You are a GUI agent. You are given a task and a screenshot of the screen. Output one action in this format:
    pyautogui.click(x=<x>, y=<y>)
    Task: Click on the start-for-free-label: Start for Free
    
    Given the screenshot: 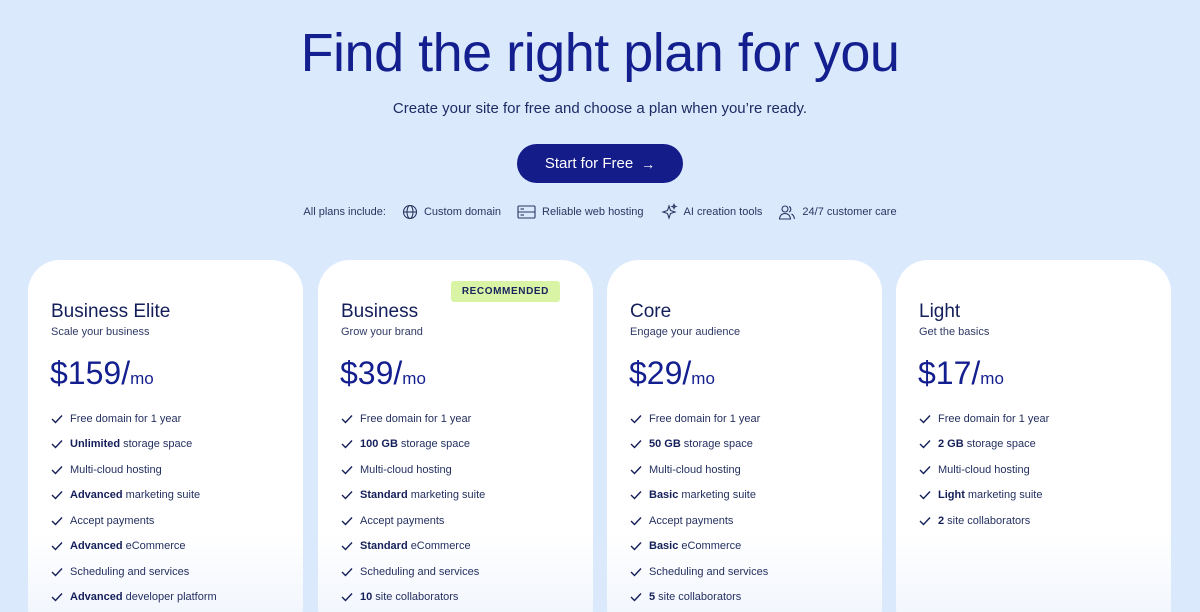 What is the action you would take?
    pyautogui.click(x=589, y=163)
    